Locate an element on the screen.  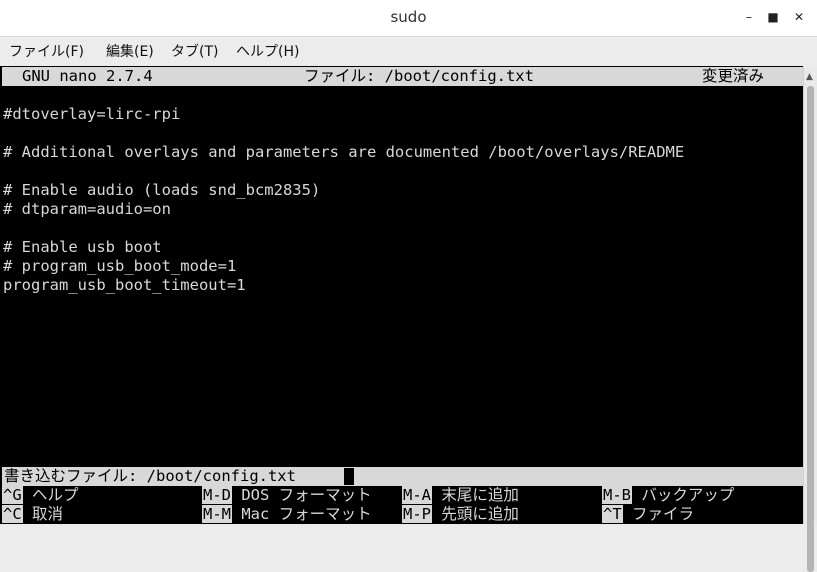
shortcut-label: DOS フォーマット is located at coordinates (306, 495).